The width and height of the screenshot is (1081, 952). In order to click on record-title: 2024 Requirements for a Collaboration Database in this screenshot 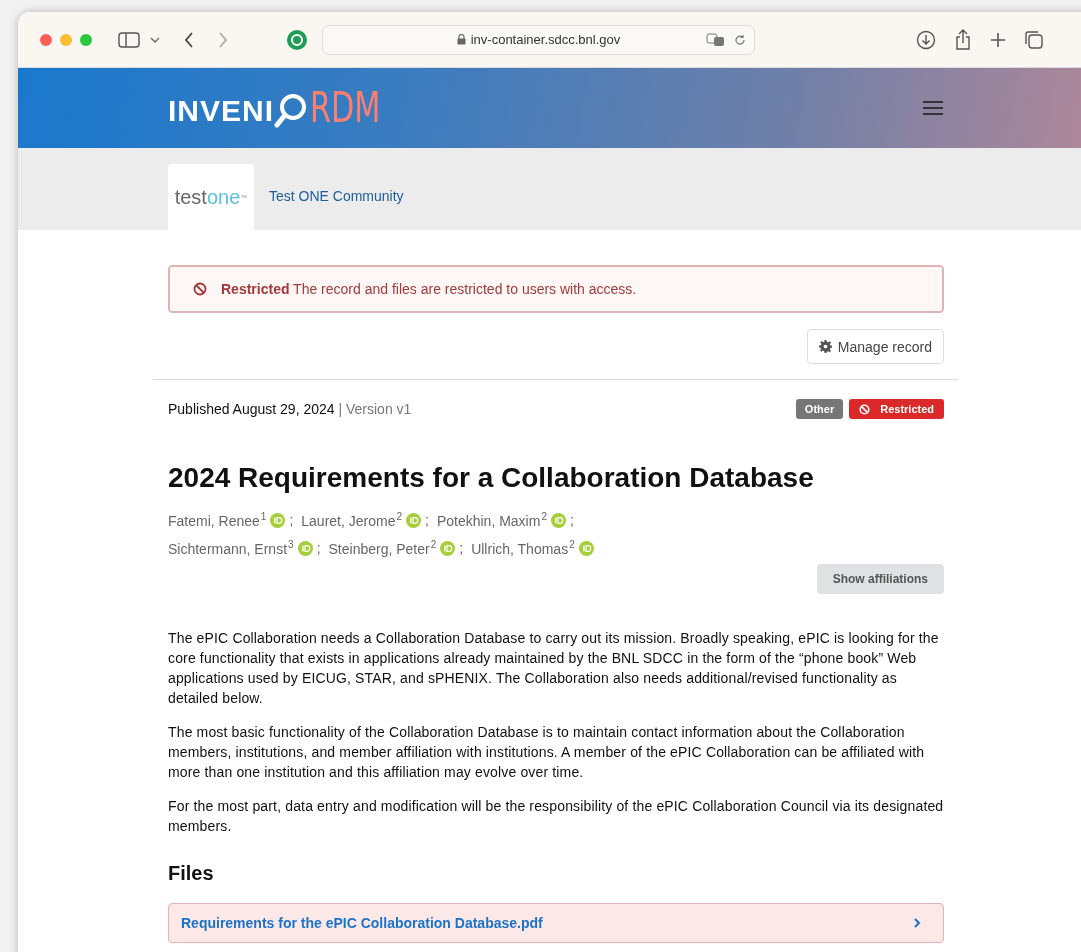, I will do `click(491, 478)`.